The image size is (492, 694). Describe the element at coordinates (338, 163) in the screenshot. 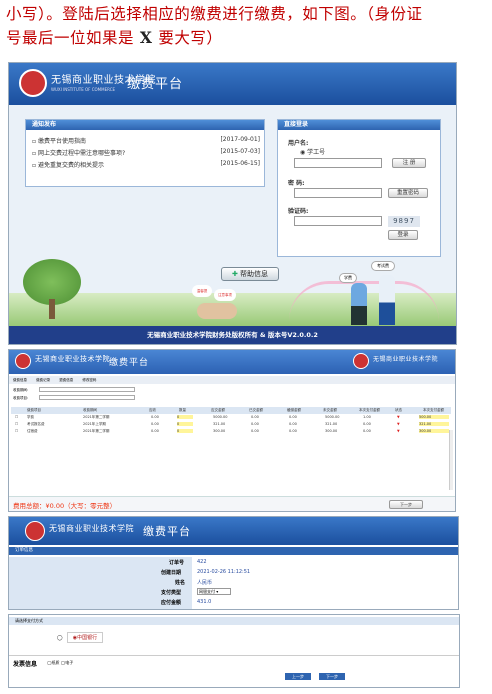

I see `username-input` at that location.